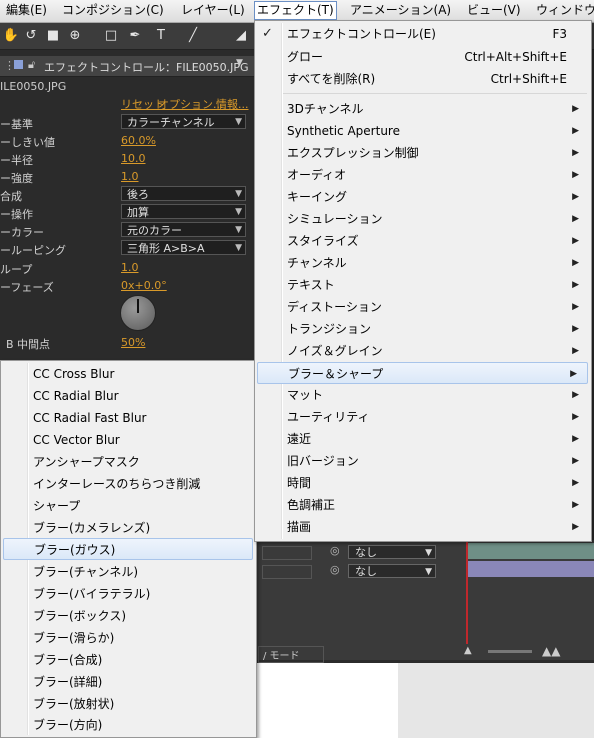 The height and width of the screenshot is (738, 594). I want to click on param-dropdown: 加算 ▼, so click(183, 211).